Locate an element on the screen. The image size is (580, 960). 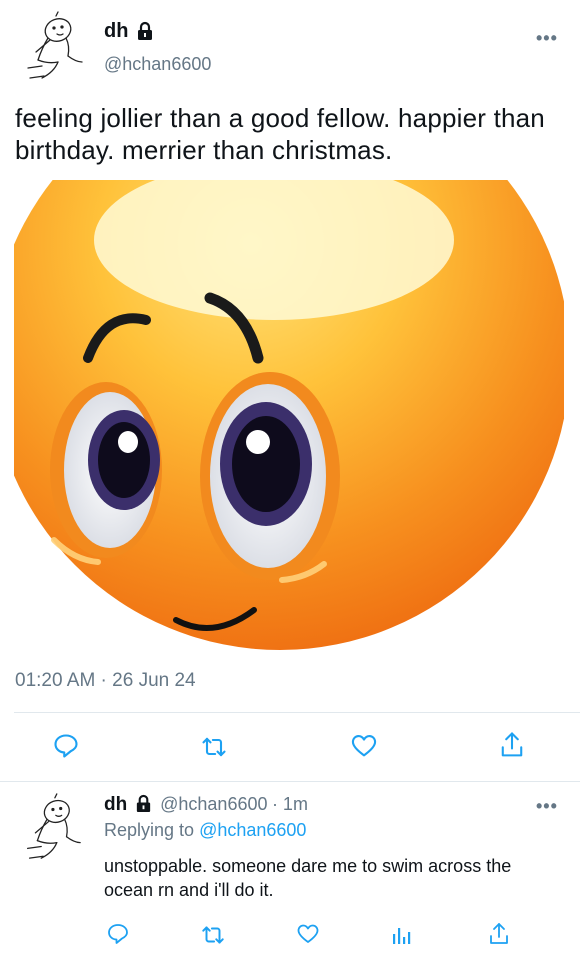
more-options-icon: ••• is located at coordinates (547, 38).